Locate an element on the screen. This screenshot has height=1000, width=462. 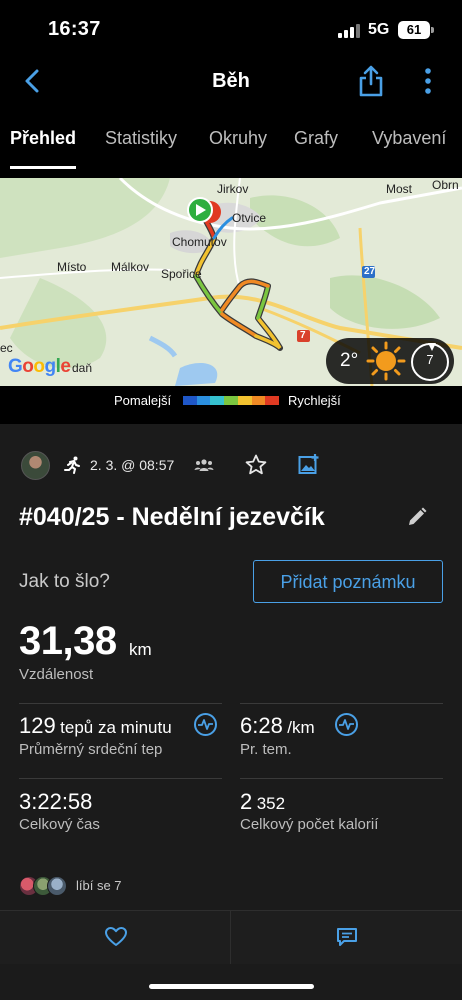
sun-icon is located at coordinates (386, 361).